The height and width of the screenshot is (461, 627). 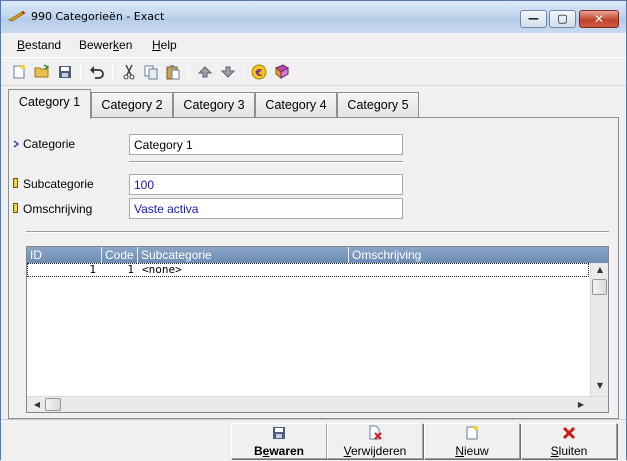 I want to click on move-up-icon, so click(x=205, y=72).